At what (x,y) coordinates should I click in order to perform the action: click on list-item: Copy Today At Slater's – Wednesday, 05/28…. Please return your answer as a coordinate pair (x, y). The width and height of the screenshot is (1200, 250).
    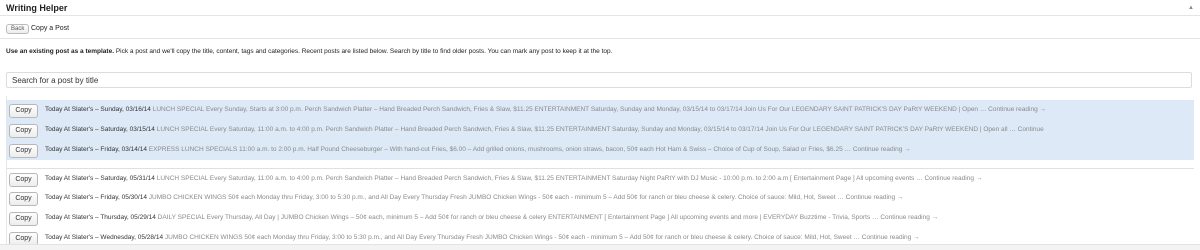
    Looking at the image, I should click on (600, 236).